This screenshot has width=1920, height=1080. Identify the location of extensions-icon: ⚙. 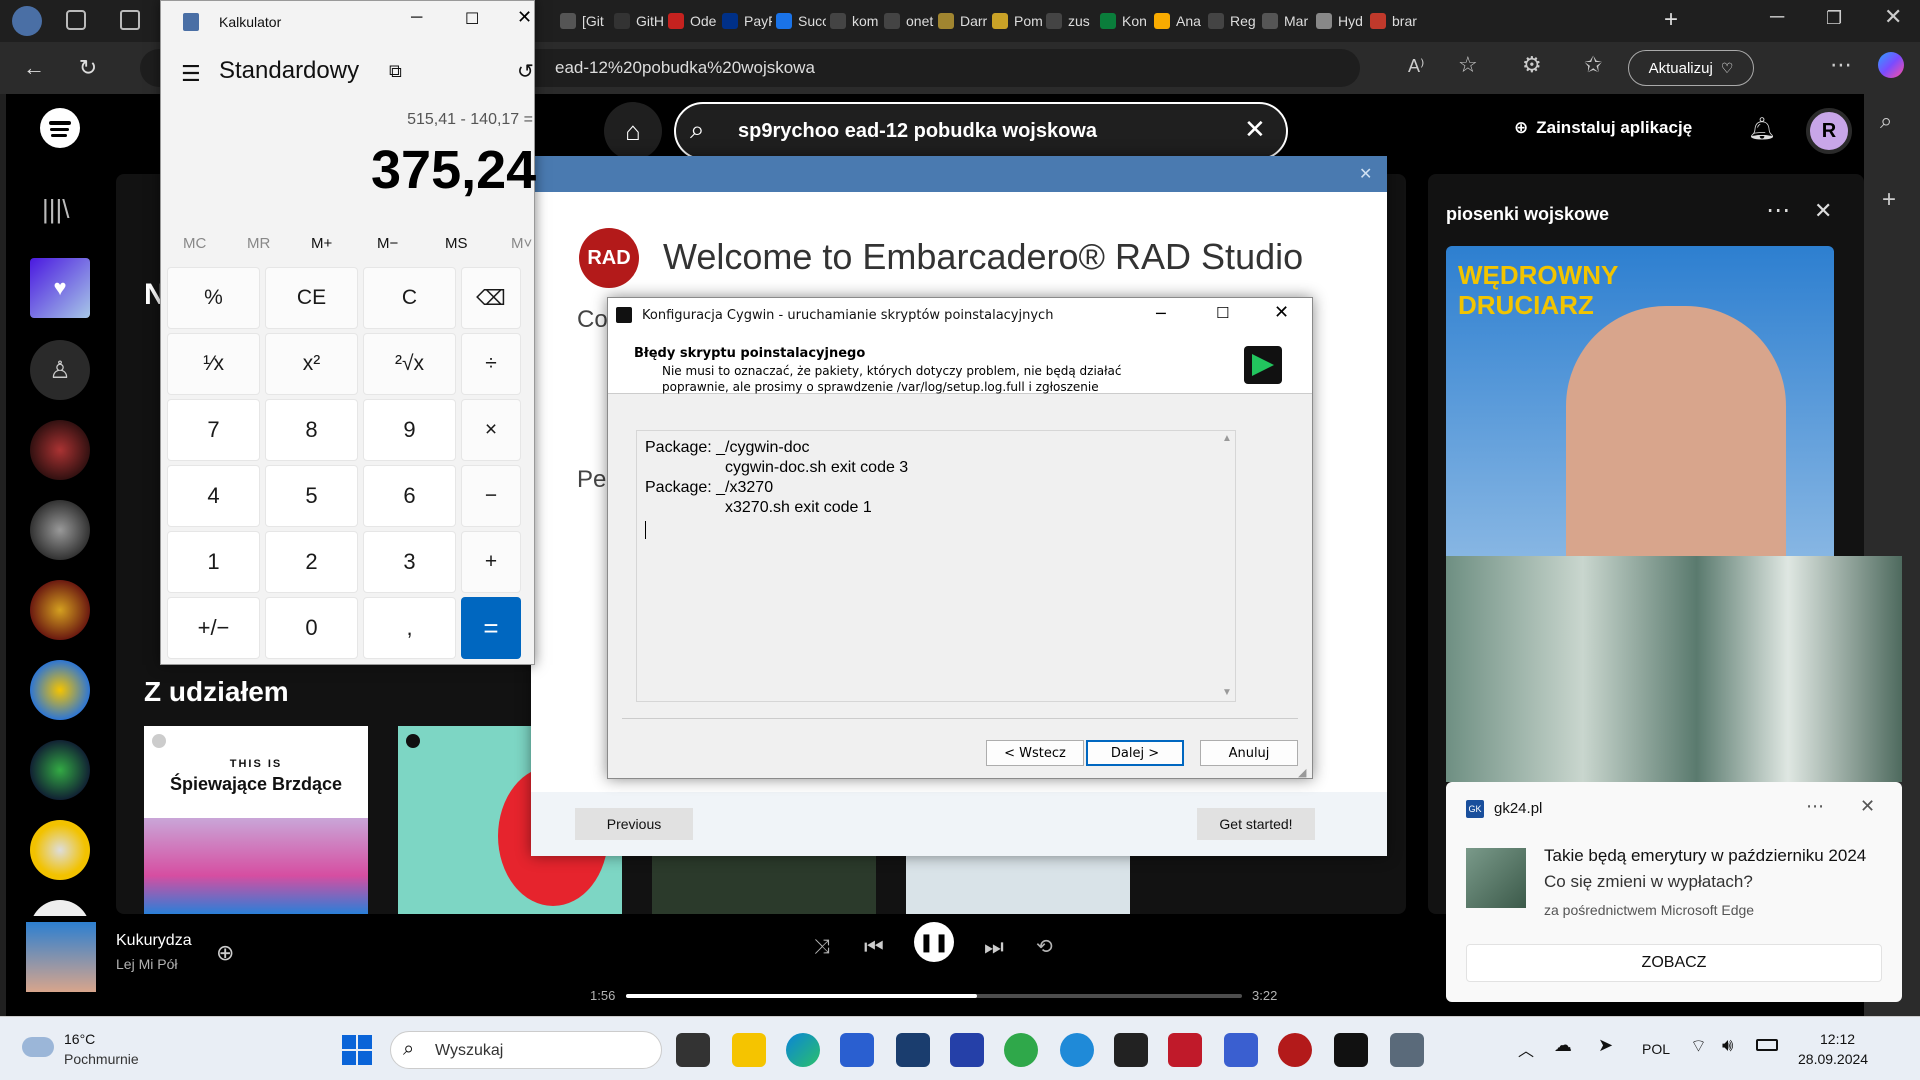
(1532, 65).